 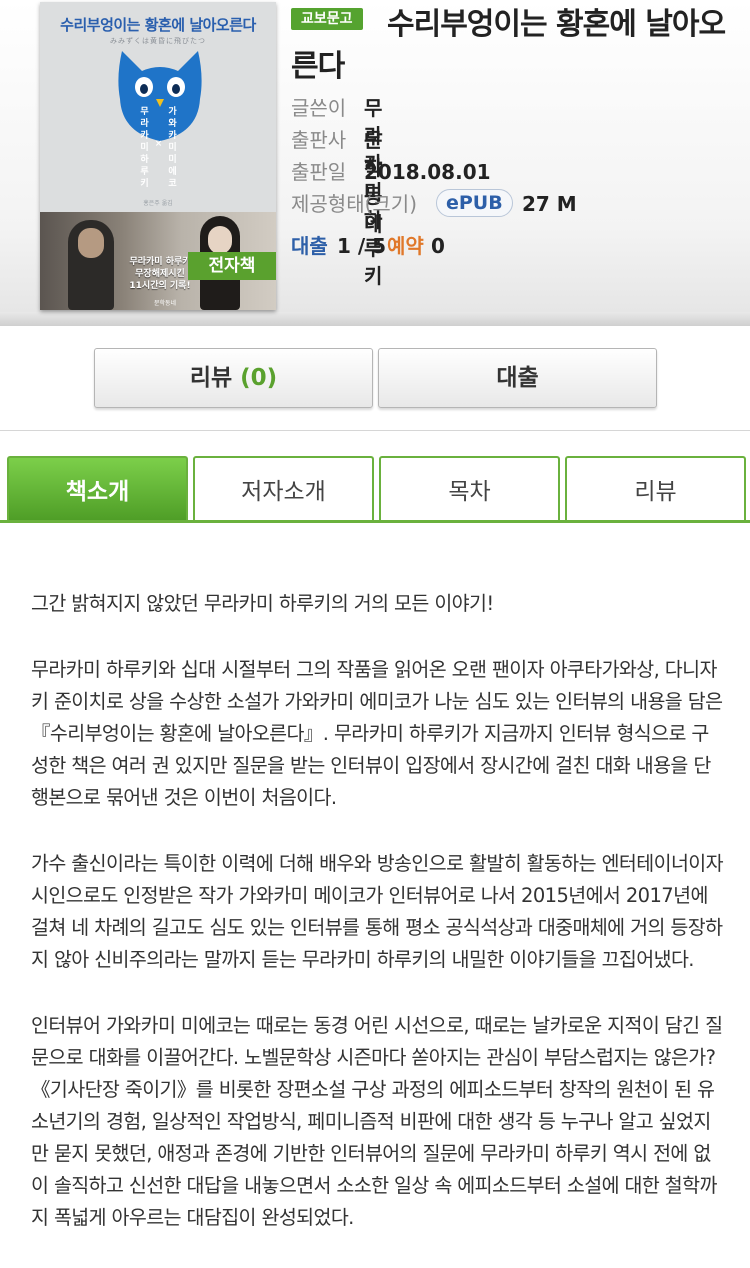 What do you see at coordinates (262, 603) in the screenshot?
I see `description-paragraph: 그간 밝혀지지 않았던 무라카미 하루키의 거의 모든 이야기!` at bounding box center [262, 603].